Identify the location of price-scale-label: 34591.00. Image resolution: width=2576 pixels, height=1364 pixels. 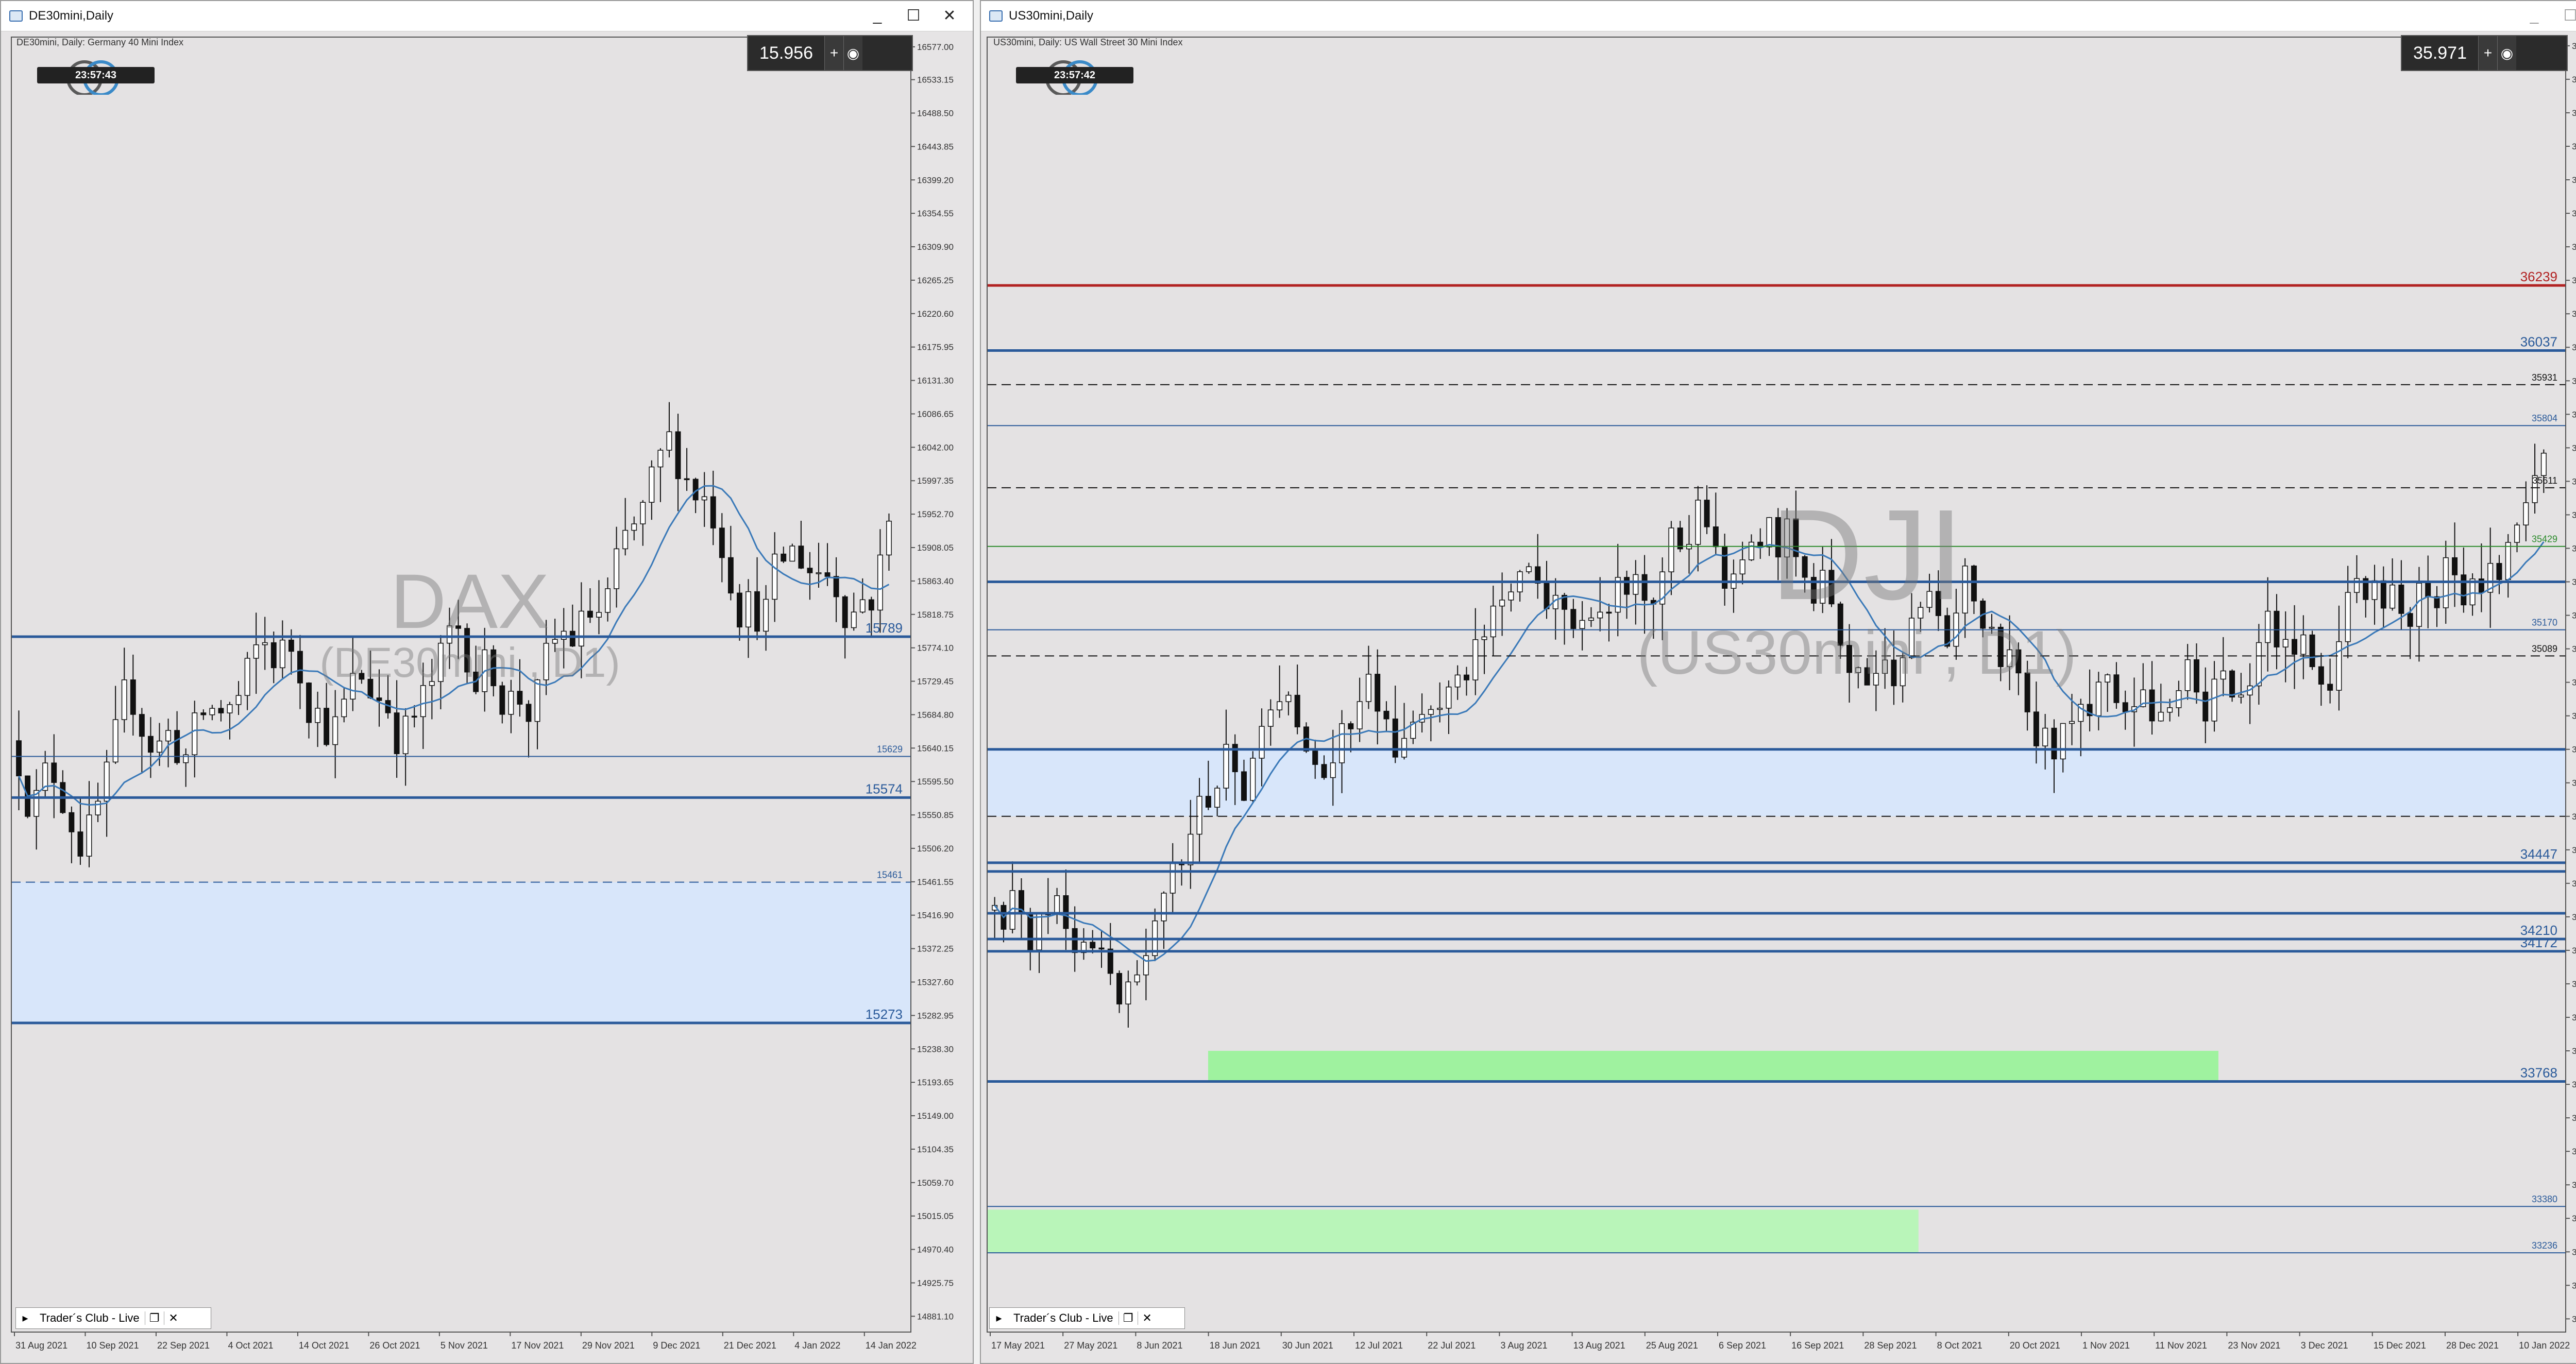
(2574, 817).